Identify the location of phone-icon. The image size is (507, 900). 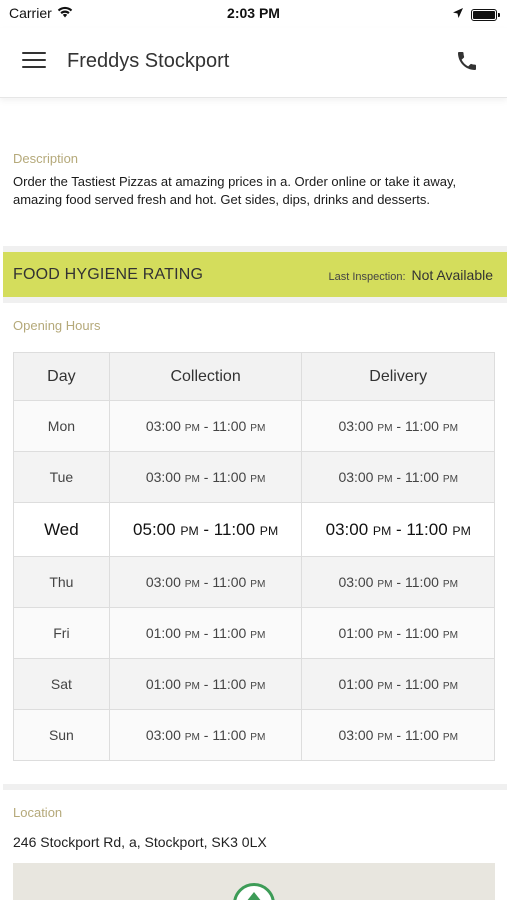
(468, 62).